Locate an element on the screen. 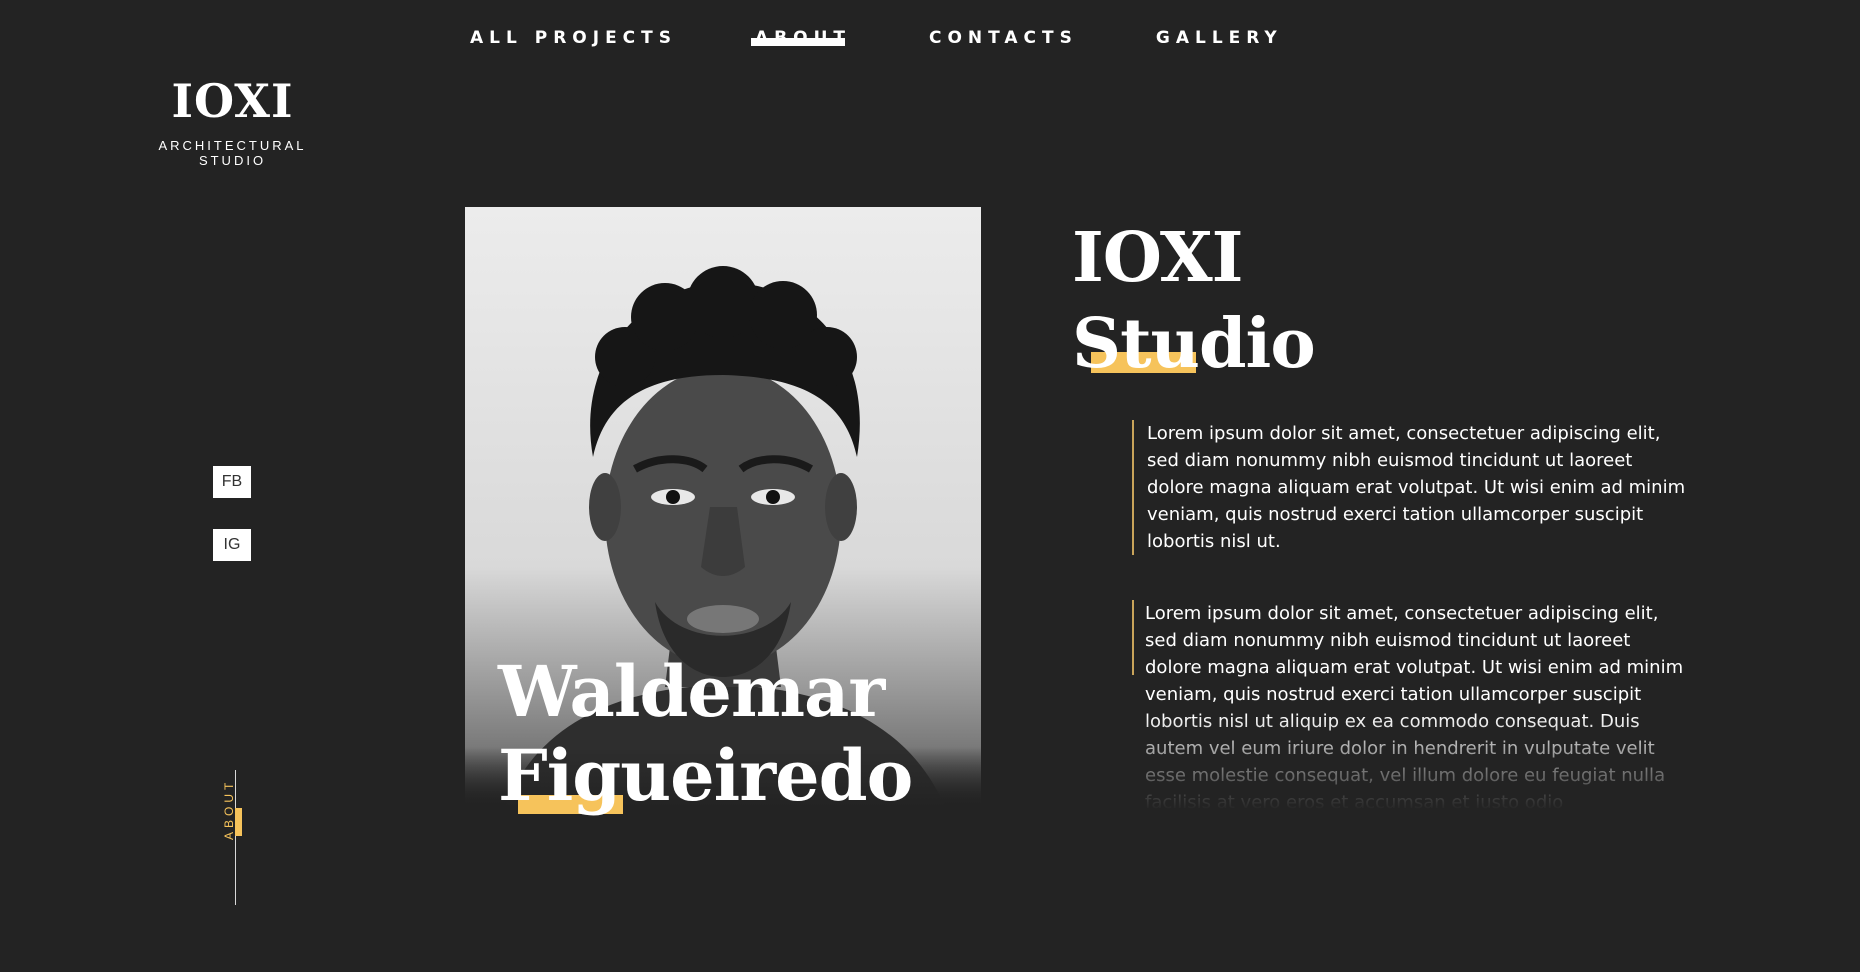 The height and width of the screenshot is (975, 1860). top-nav: ALL PROJECTS ABOUT CONTACTS GALLERY is located at coordinates (915, 38).